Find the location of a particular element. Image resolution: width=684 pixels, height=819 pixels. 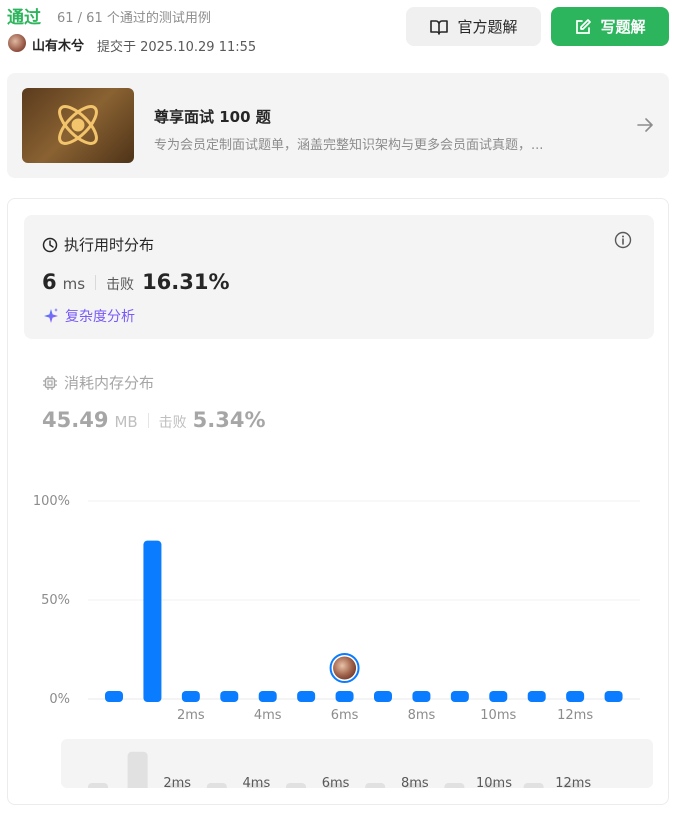

write-solution-button: 写题解 is located at coordinates (610, 26).